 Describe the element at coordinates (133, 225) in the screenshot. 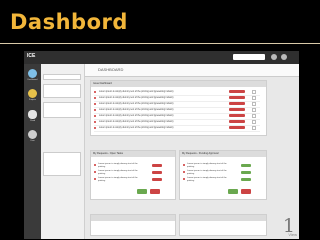

I see `bottom-panel-left` at that location.